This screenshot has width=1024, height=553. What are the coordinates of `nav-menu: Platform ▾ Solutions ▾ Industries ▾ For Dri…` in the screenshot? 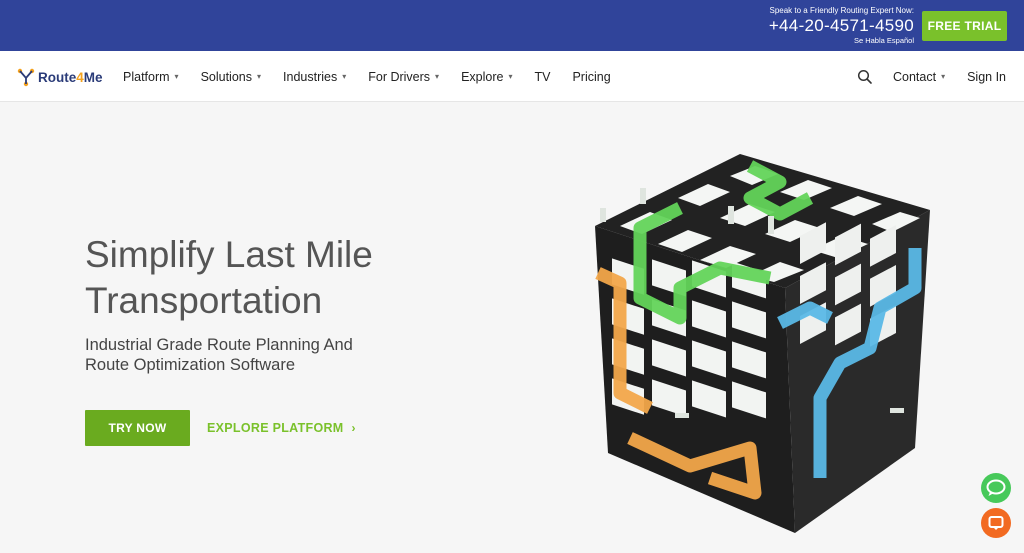 It's located at (378, 76).